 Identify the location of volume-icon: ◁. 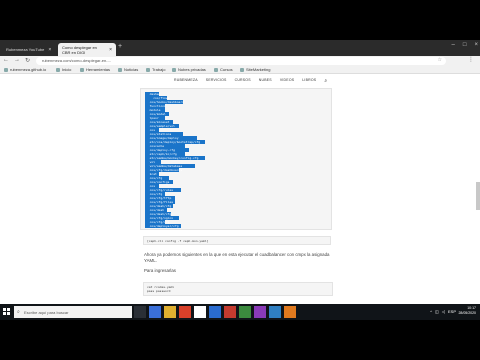
(443, 311).